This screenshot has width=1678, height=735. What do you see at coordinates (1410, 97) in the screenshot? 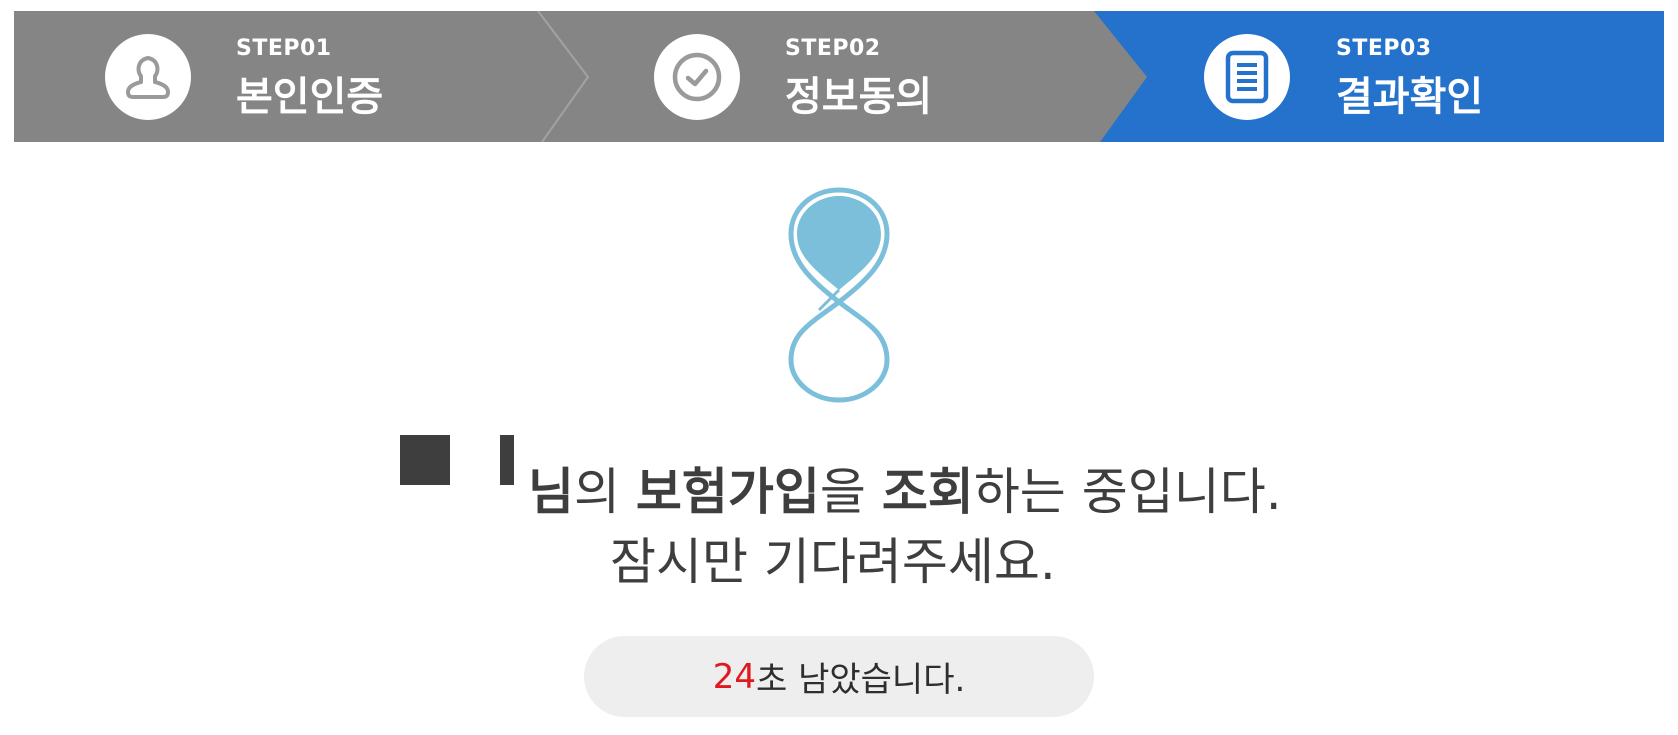
I see `step-3-title: 결과확인` at bounding box center [1410, 97].